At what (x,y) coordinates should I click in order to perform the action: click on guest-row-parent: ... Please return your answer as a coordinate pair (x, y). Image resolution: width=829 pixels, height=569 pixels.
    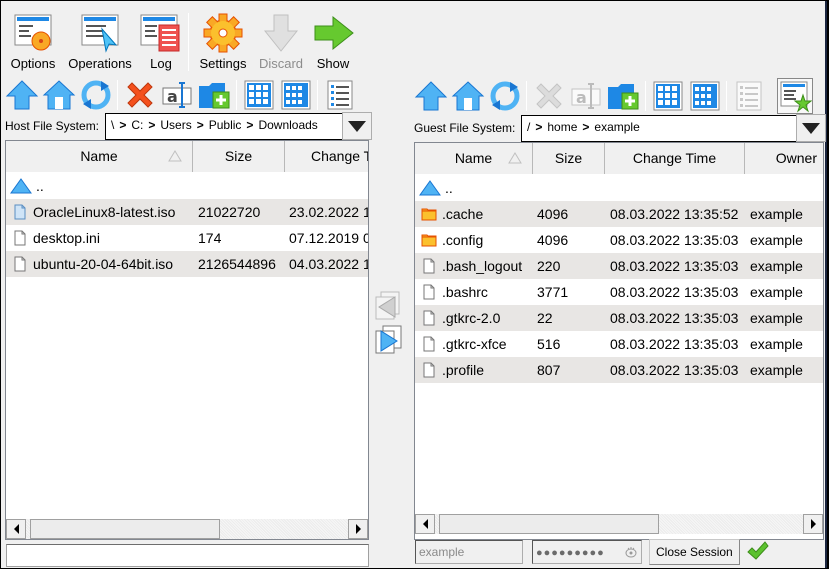
    Looking at the image, I should click on (619, 188).